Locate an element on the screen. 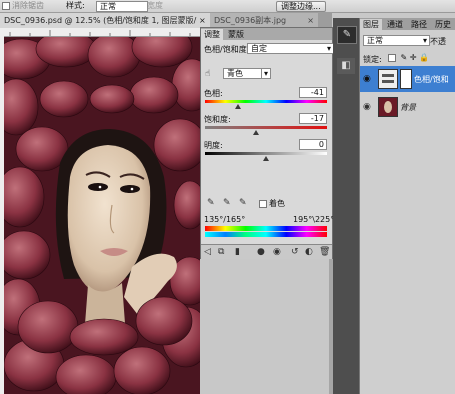 This screenshot has width=455, height=394. saturation-slider-thumb is located at coordinates (256, 132).